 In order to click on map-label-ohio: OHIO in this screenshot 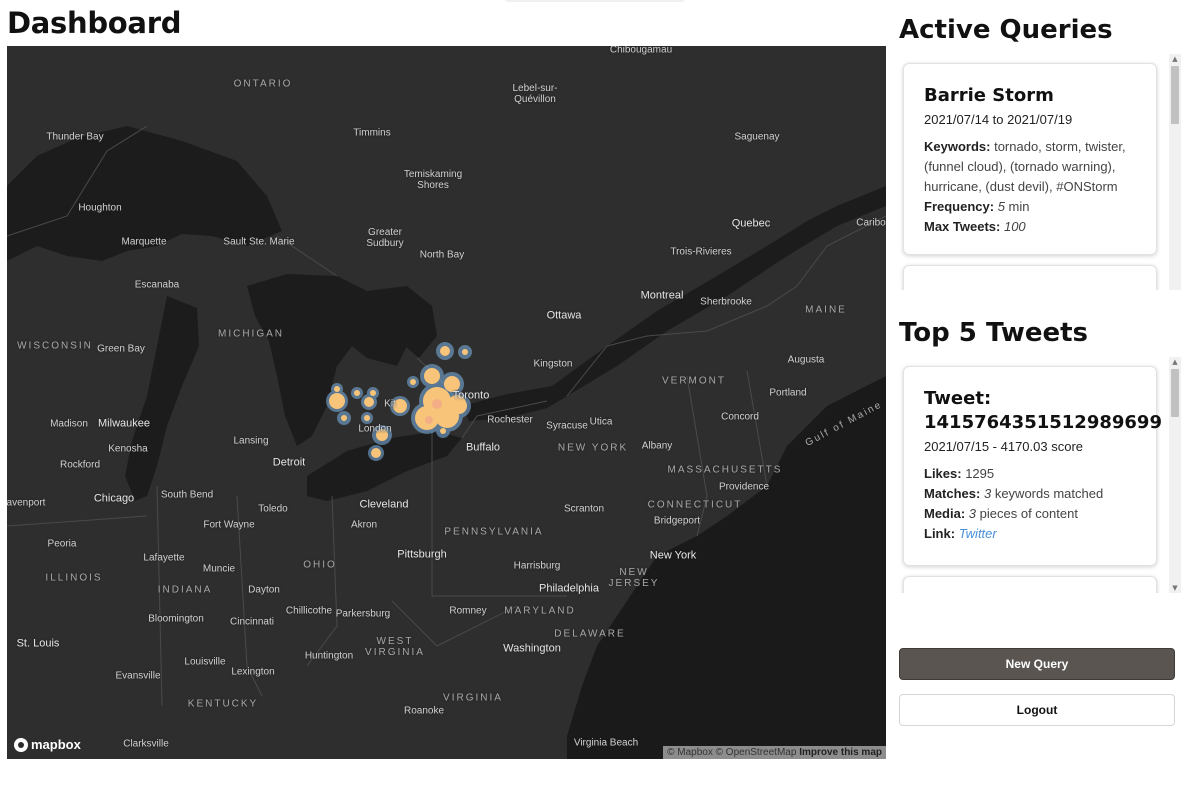, I will do `click(320, 565)`.